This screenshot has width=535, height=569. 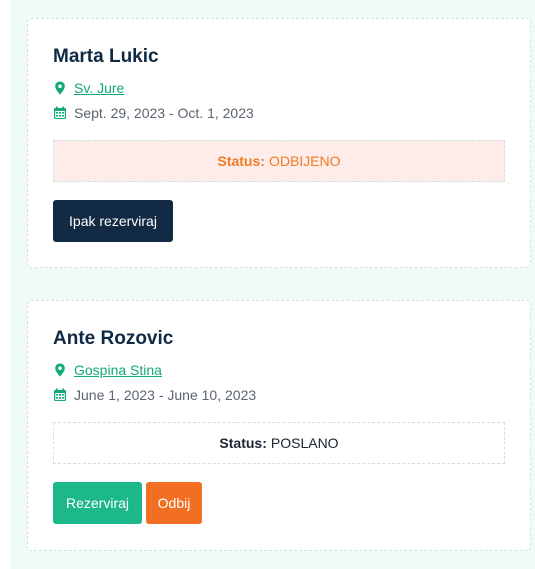 What do you see at coordinates (304, 443) in the screenshot?
I see `status-value: POSLANO` at bounding box center [304, 443].